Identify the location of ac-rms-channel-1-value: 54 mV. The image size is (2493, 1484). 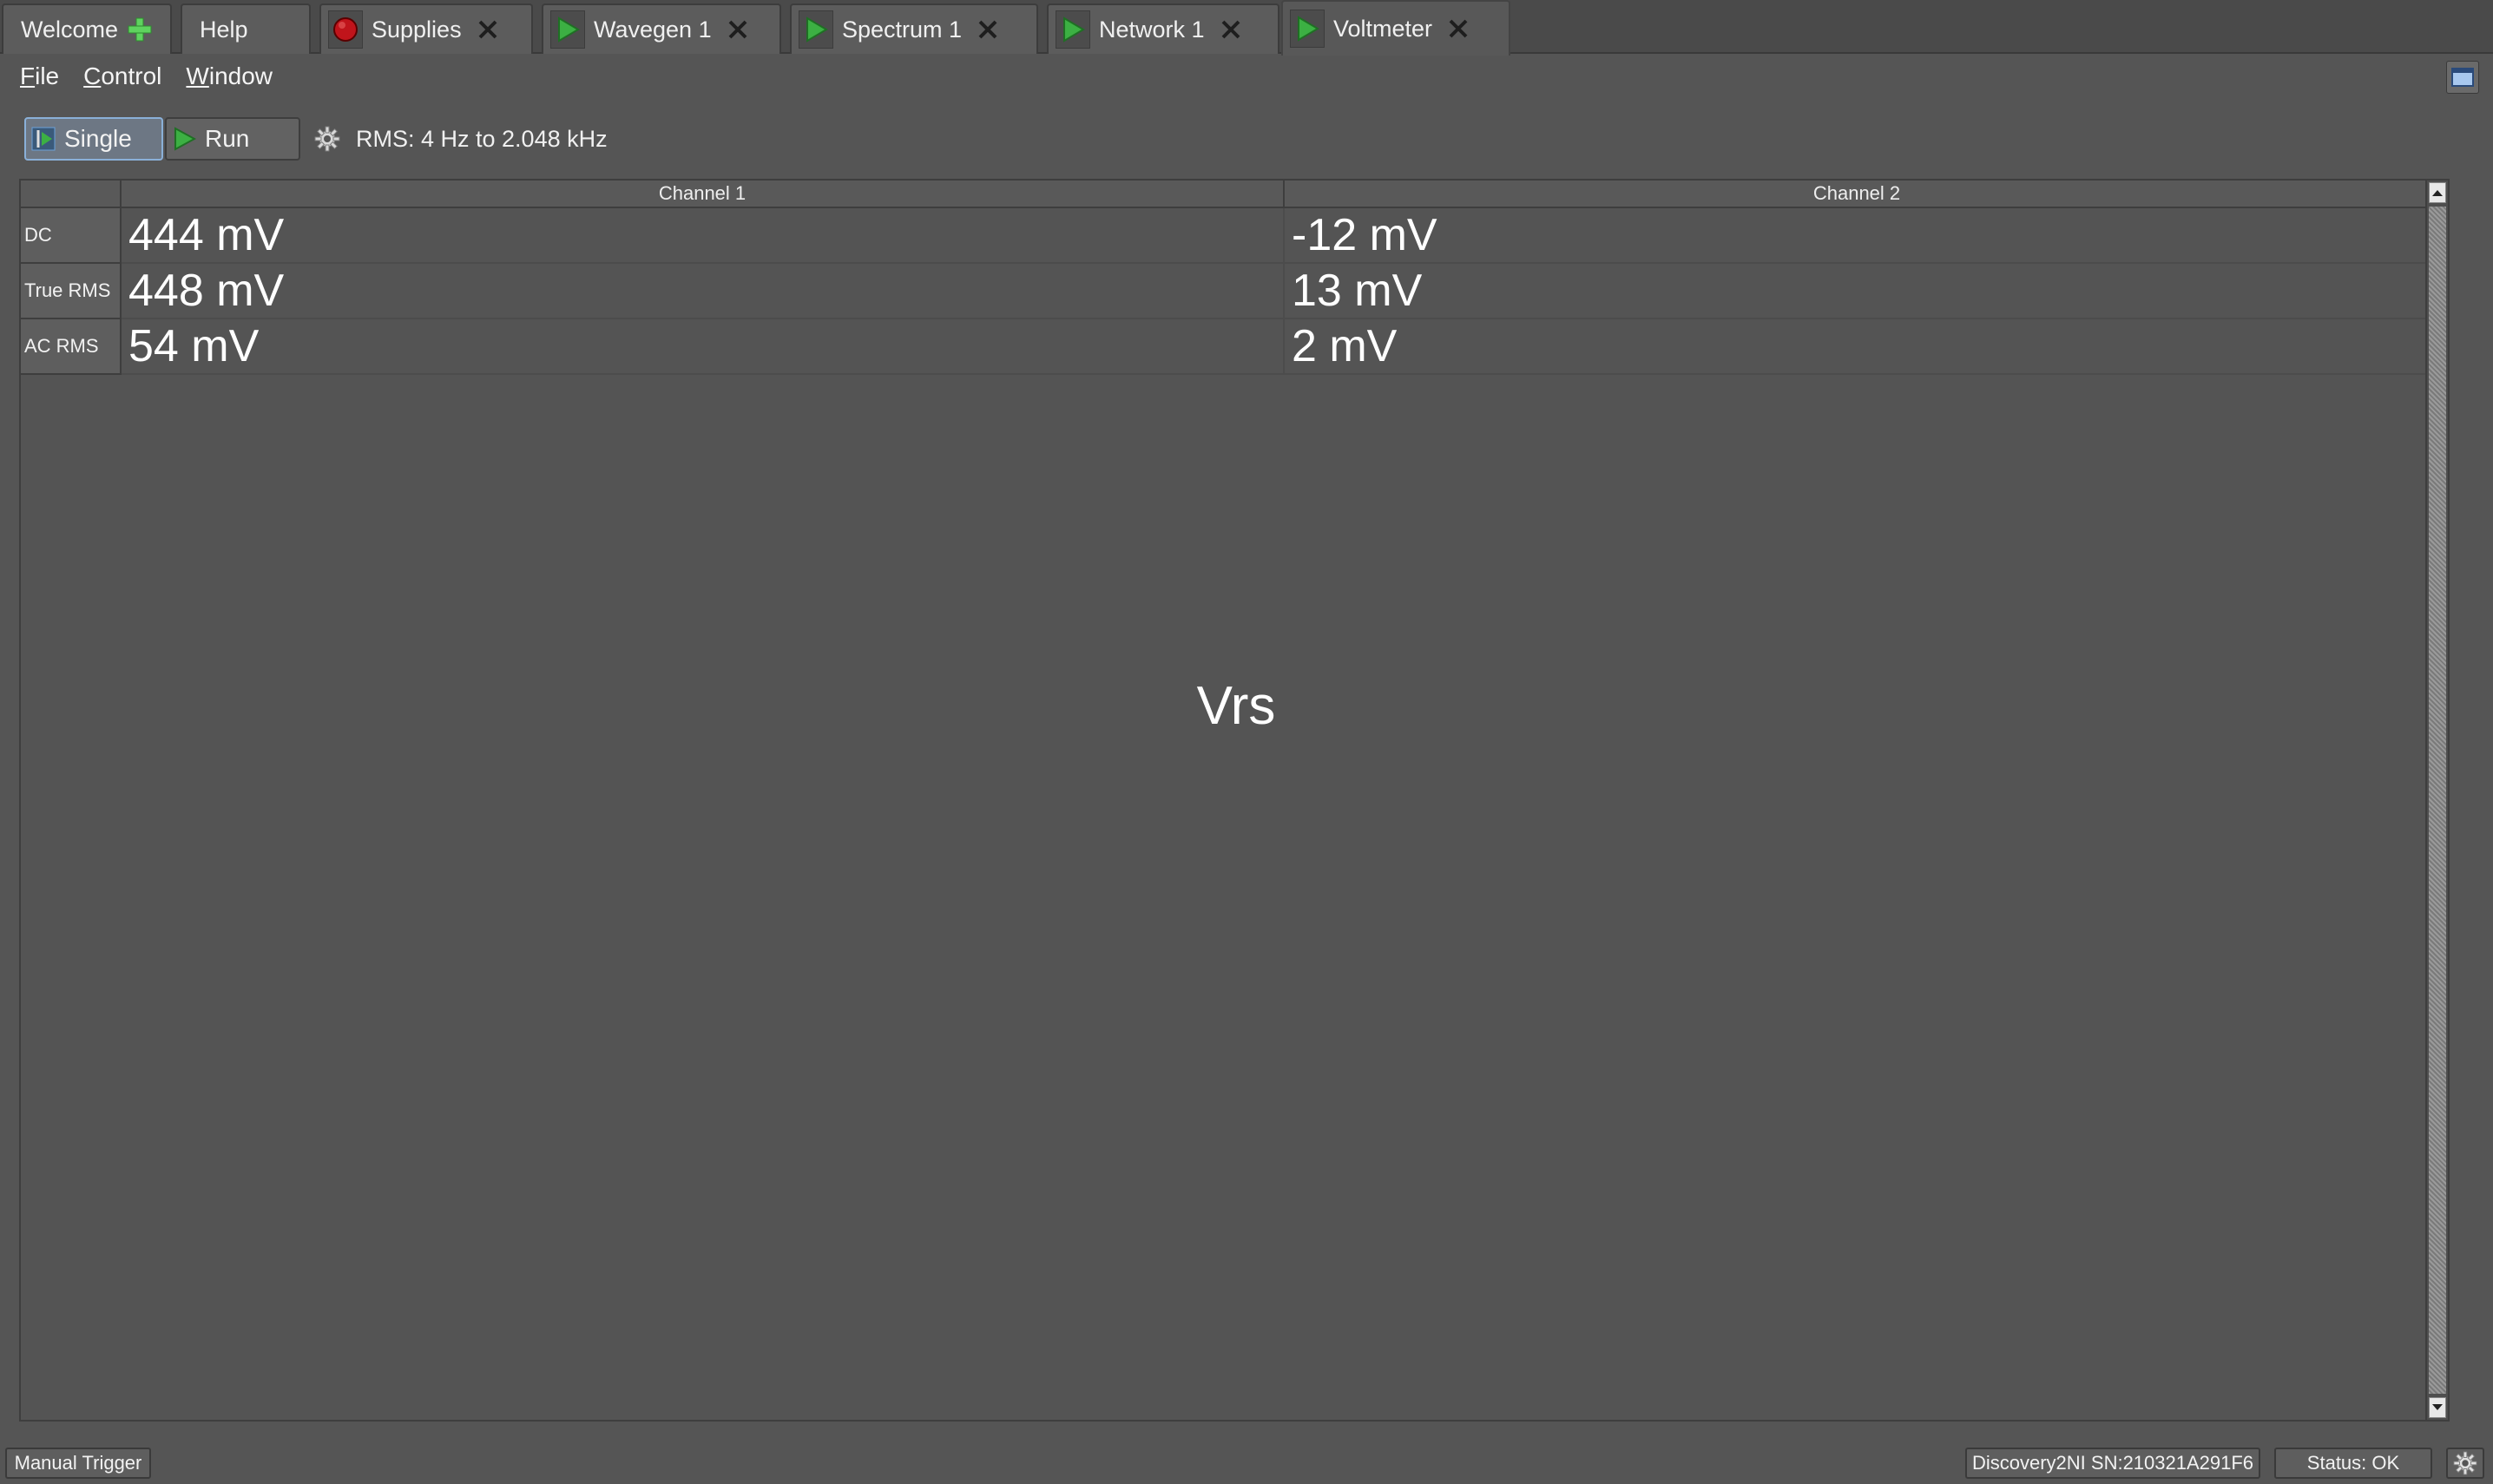
(194, 346).